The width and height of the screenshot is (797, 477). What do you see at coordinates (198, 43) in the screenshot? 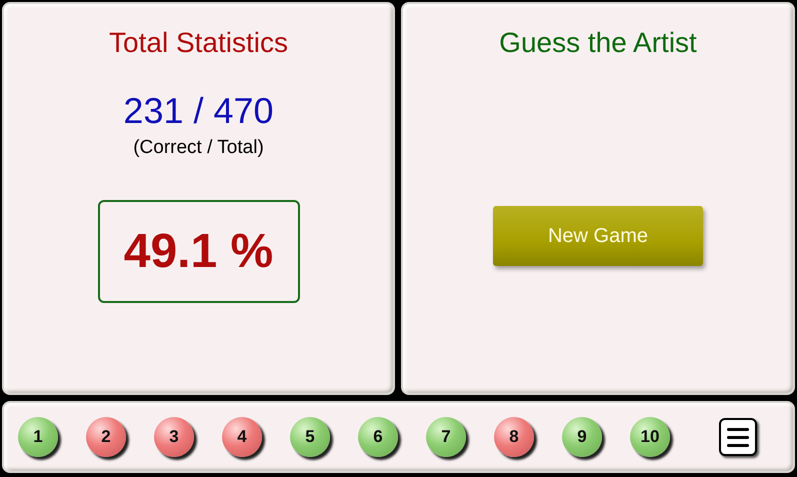
I see `panel-title: Total Statistics` at bounding box center [198, 43].